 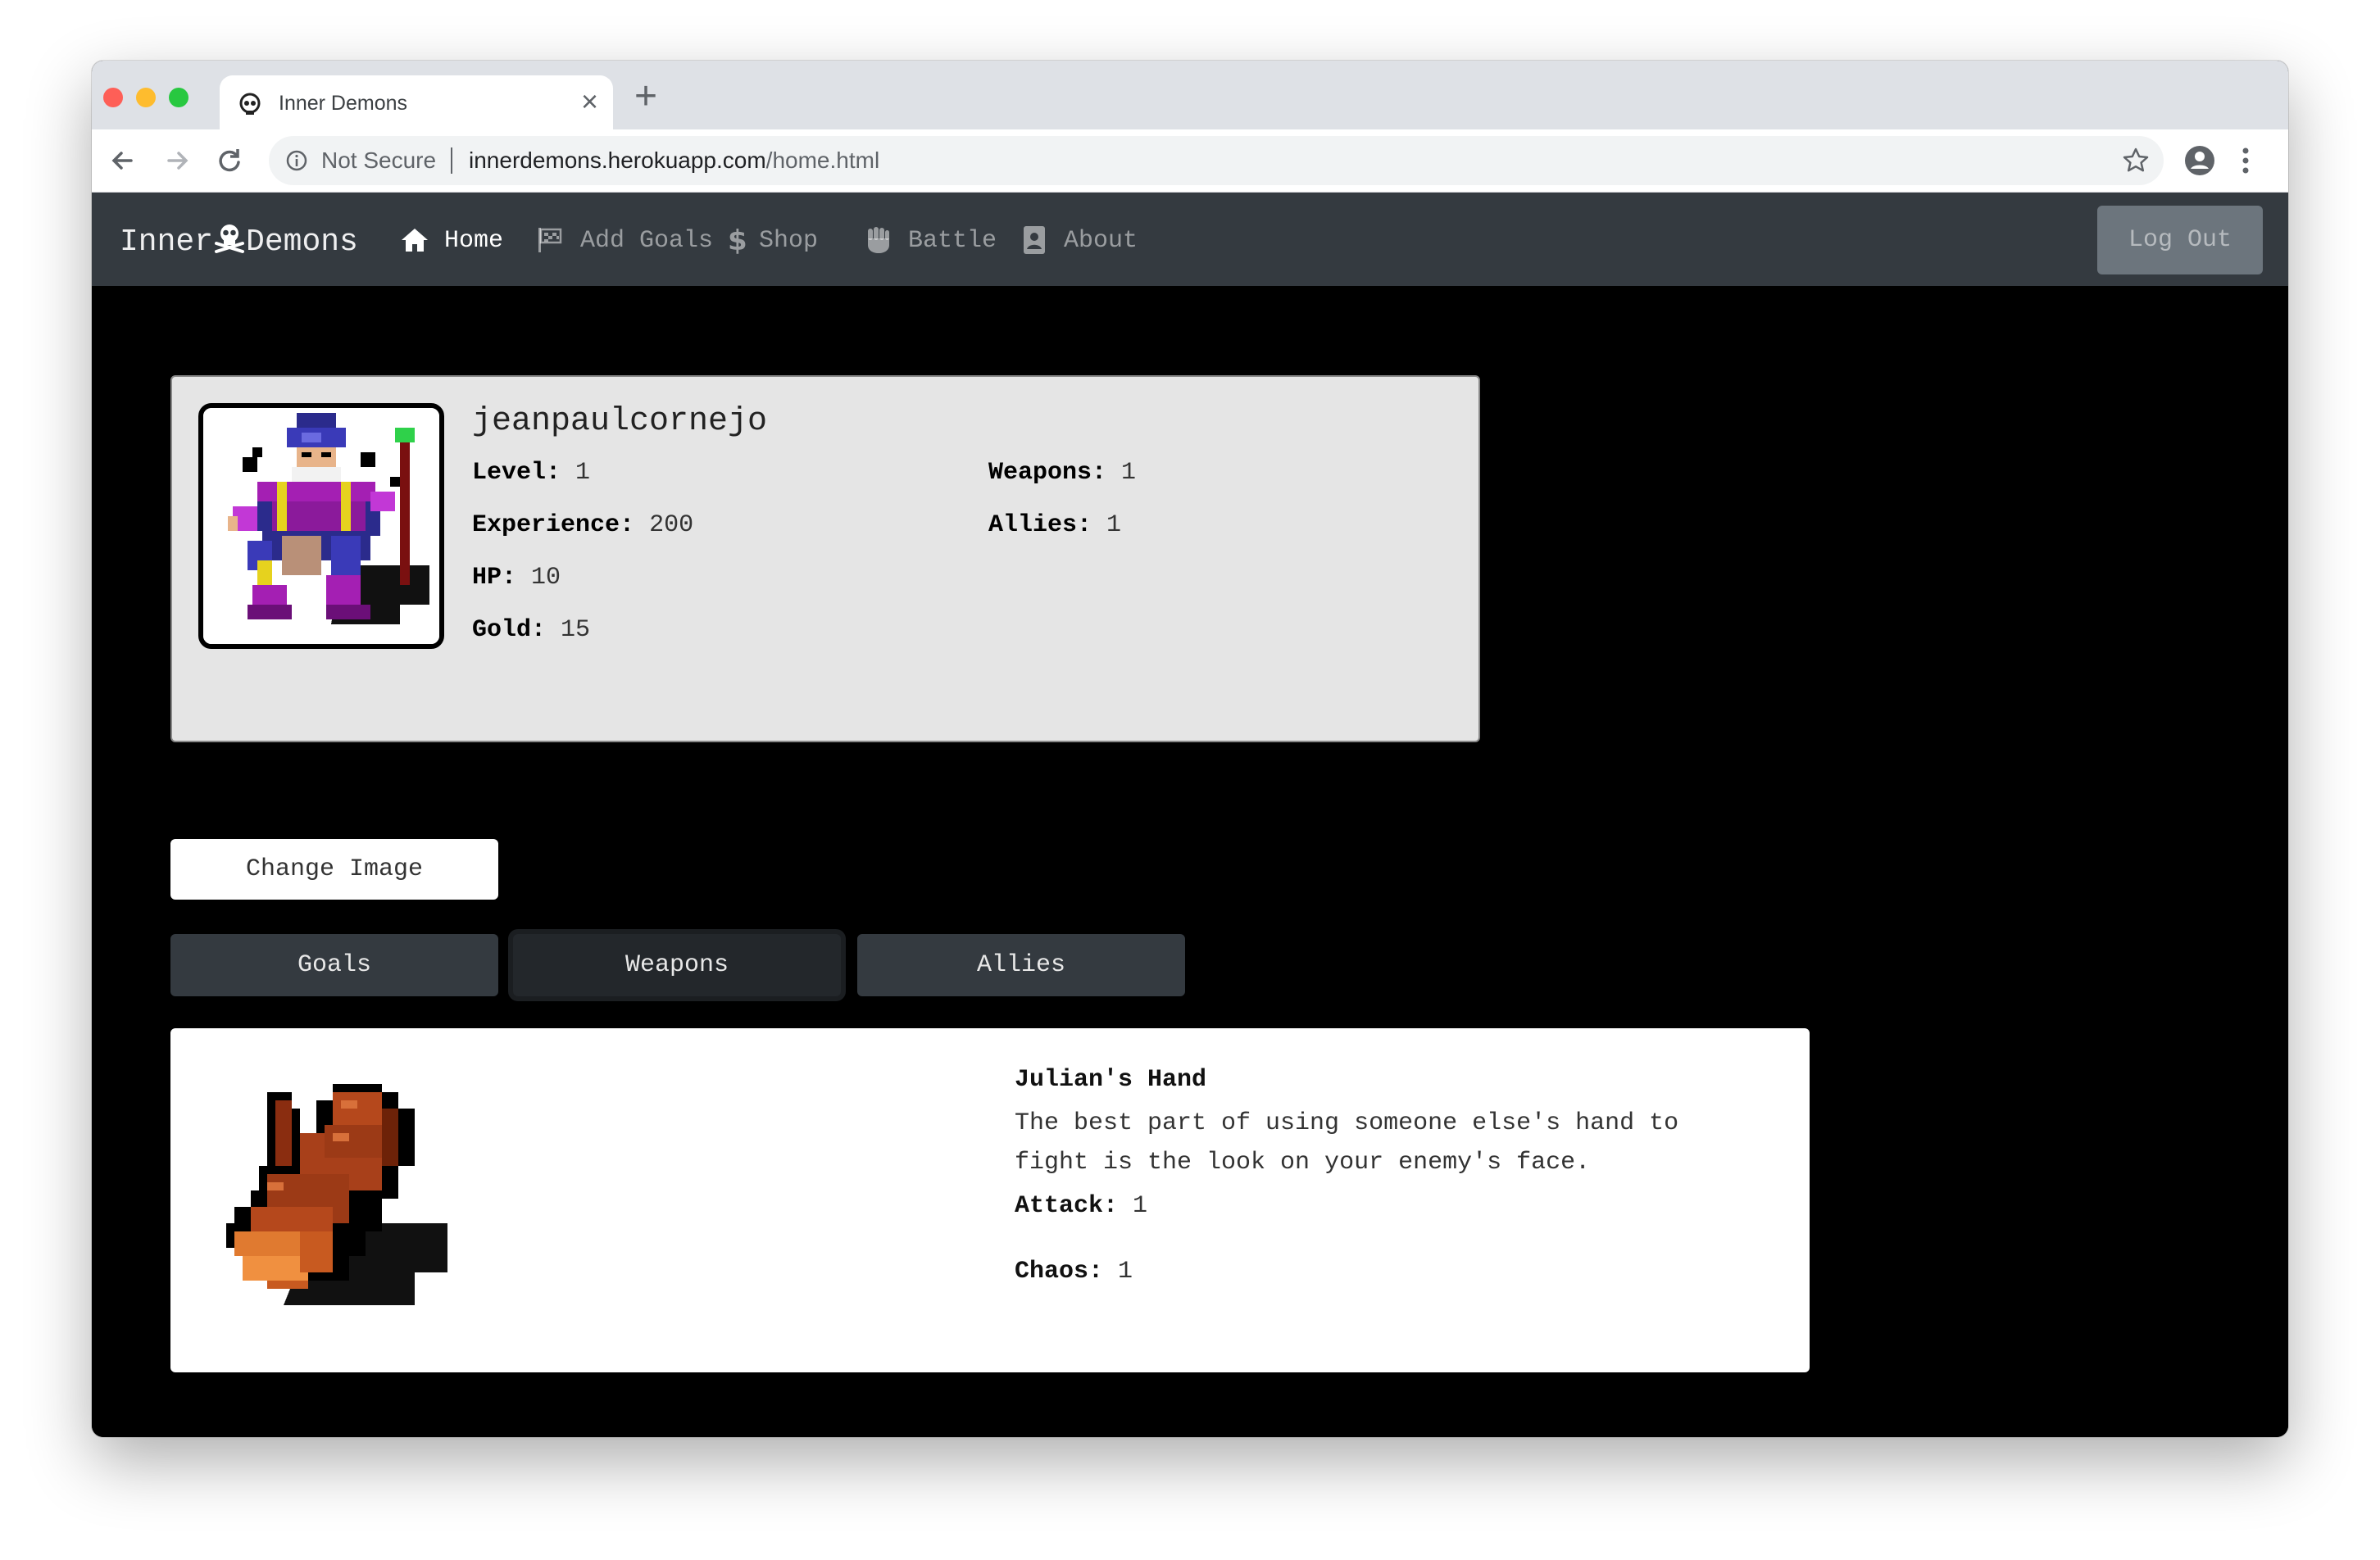 I want to click on weapon-attack-label: Attack:, so click(x=1067, y=1206).